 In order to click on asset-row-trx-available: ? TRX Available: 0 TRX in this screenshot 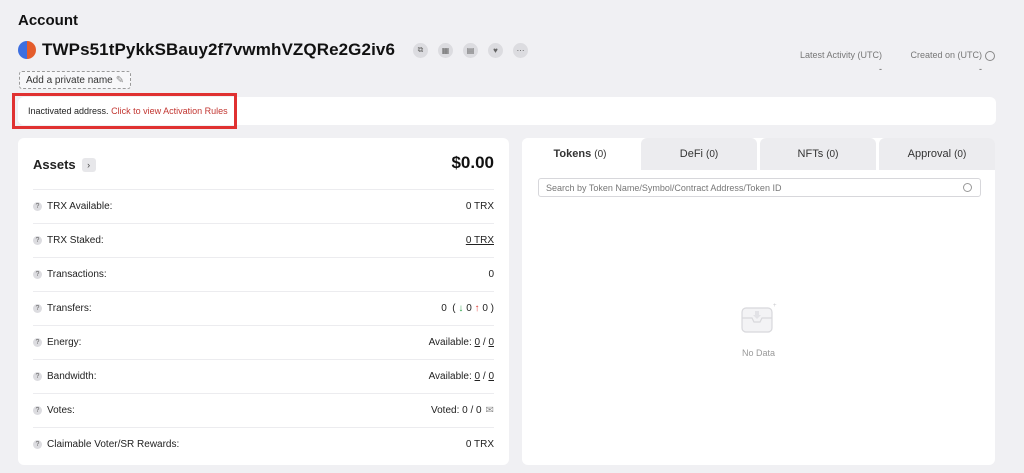, I will do `click(263, 206)`.